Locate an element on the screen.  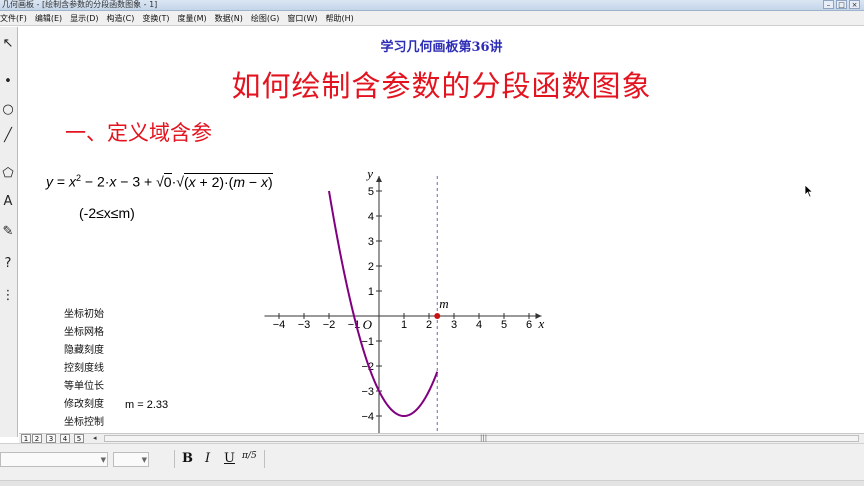
straightedge-tool-icon: ╱ is located at coordinates (8, 135).